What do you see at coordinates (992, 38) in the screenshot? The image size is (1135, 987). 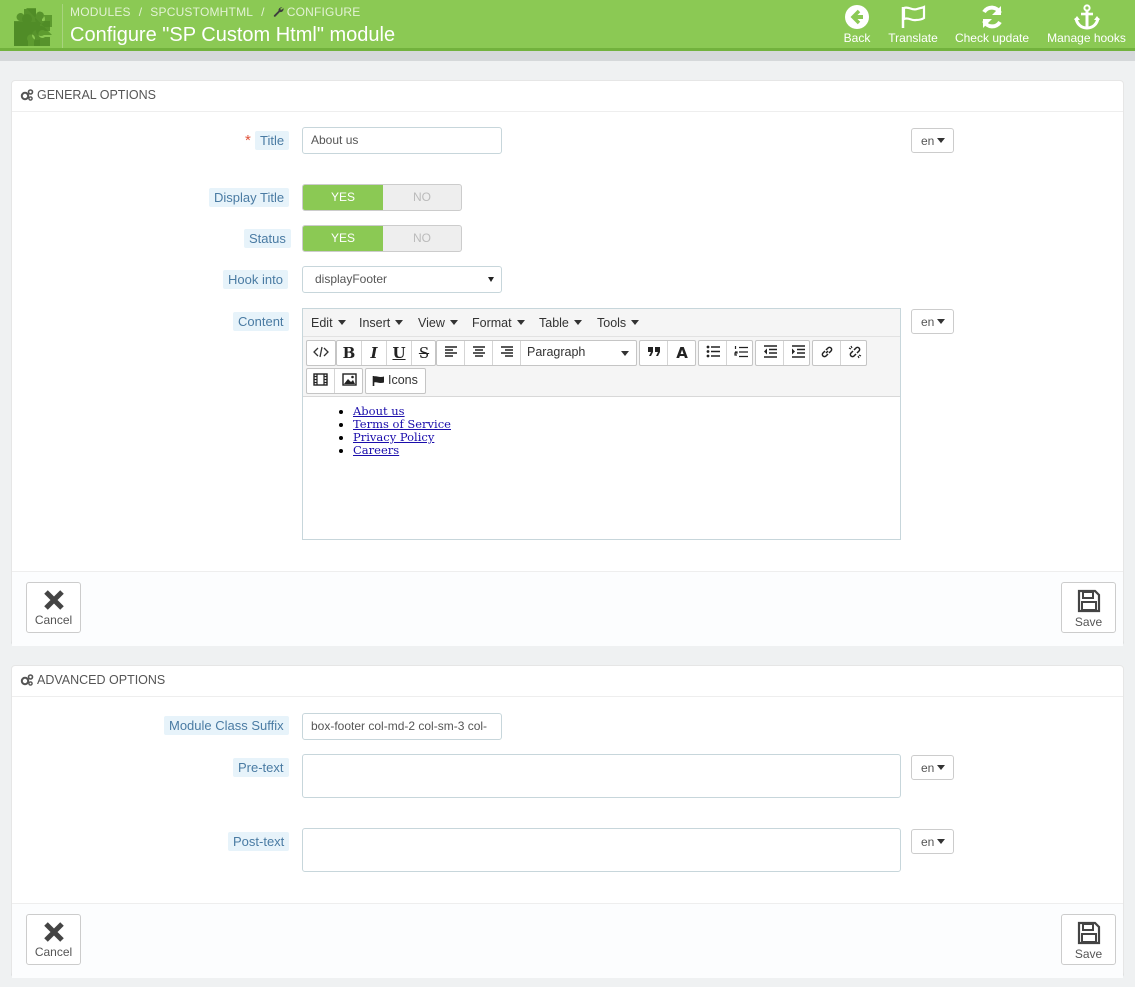 I see `check-update-label: Check update` at bounding box center [992, 38].